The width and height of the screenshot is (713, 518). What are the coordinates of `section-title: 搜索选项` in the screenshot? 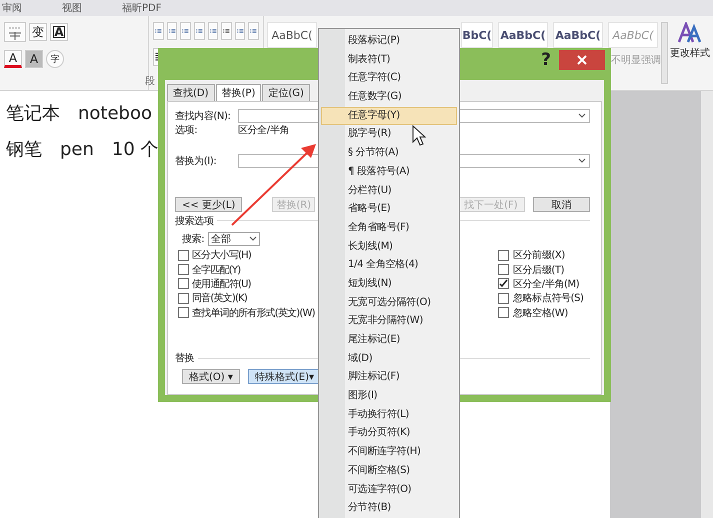 It's located at (194, 221).